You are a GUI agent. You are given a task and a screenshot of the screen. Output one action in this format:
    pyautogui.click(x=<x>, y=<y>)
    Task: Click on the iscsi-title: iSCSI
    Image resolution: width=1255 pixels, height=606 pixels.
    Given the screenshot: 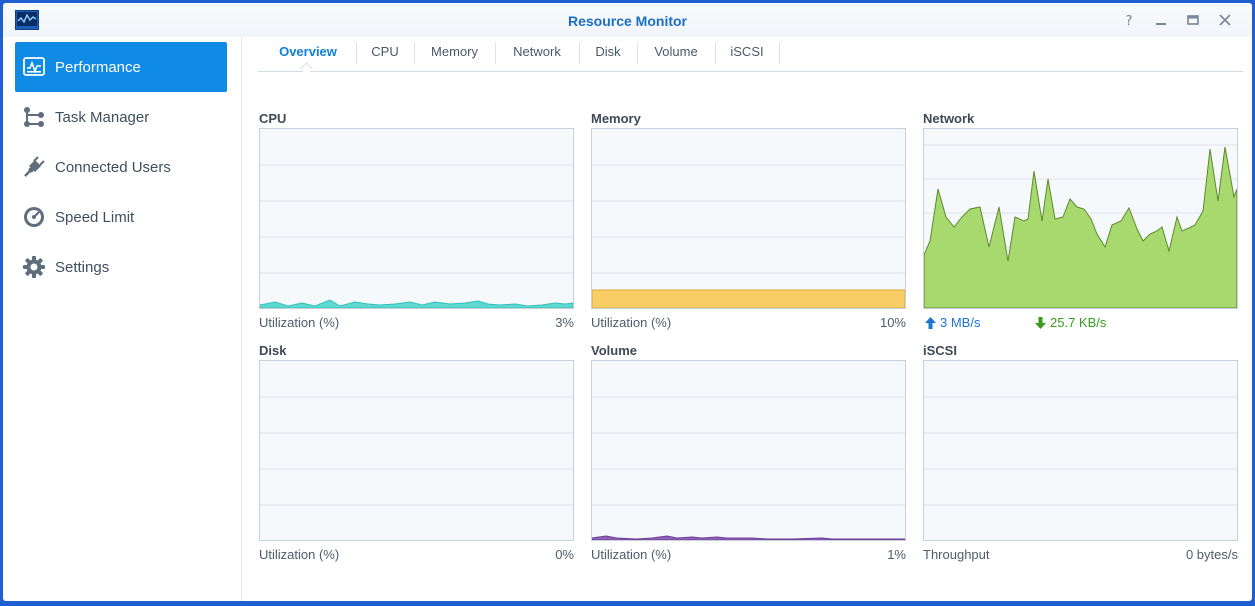 What is the action you would take?
    pyautogui.click(x=940, y=350)
    